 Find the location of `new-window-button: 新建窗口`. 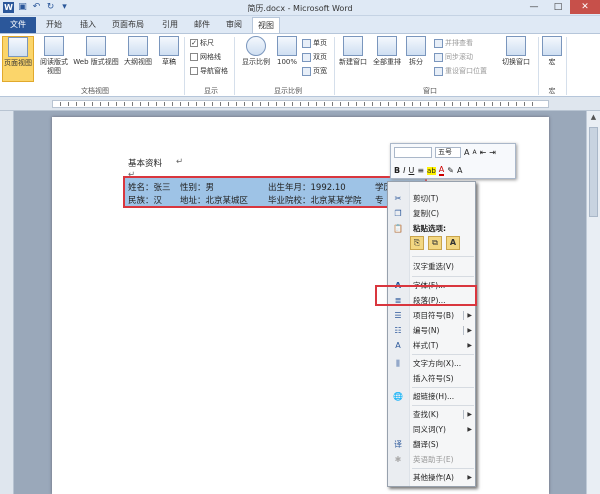

new-window-button: 新建窗口 is located at coordinates (353, 59).